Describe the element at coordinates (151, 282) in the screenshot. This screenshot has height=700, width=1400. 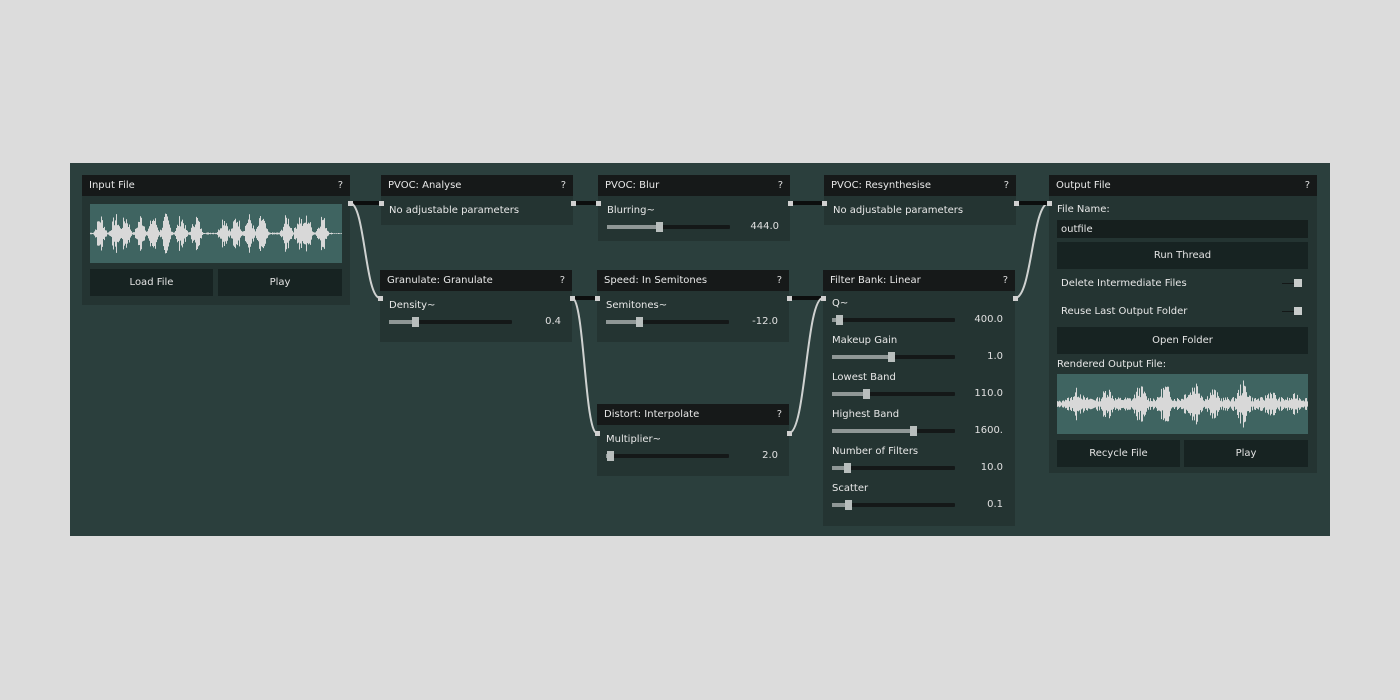
I see `load-file-button: Load File` at that location.